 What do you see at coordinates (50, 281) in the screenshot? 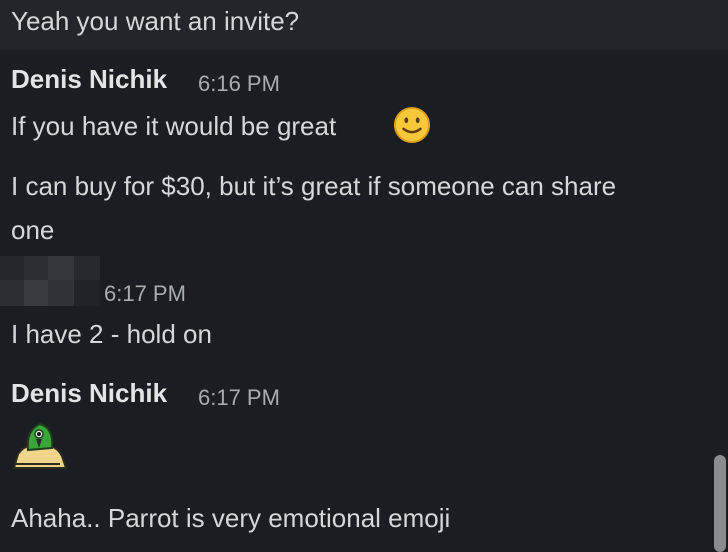
I see `blurred-avatar` at bounding box center [50, 281].